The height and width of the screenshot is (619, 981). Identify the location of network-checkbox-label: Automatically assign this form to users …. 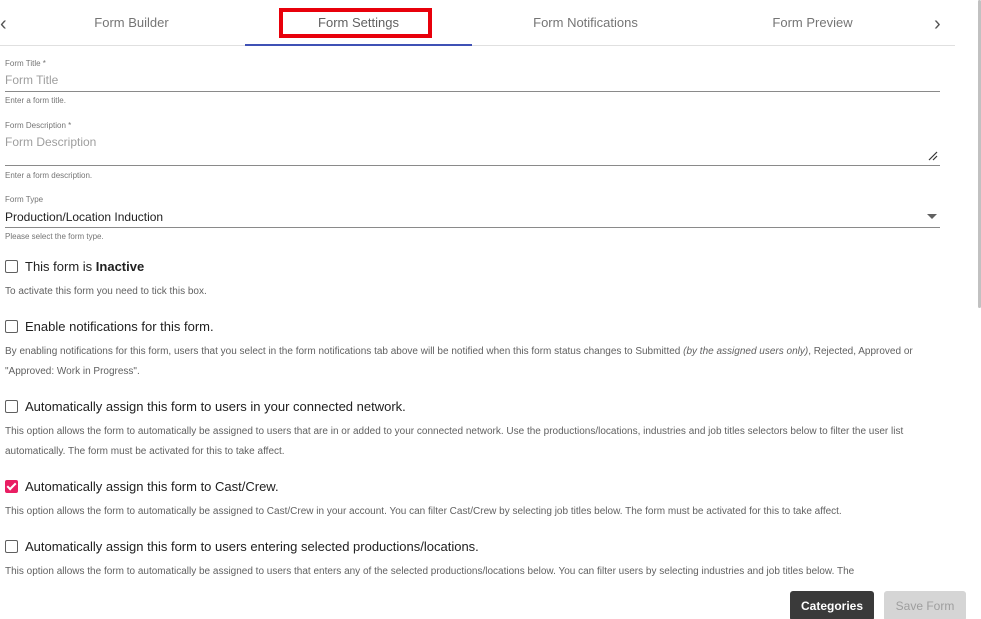
(215, 406).